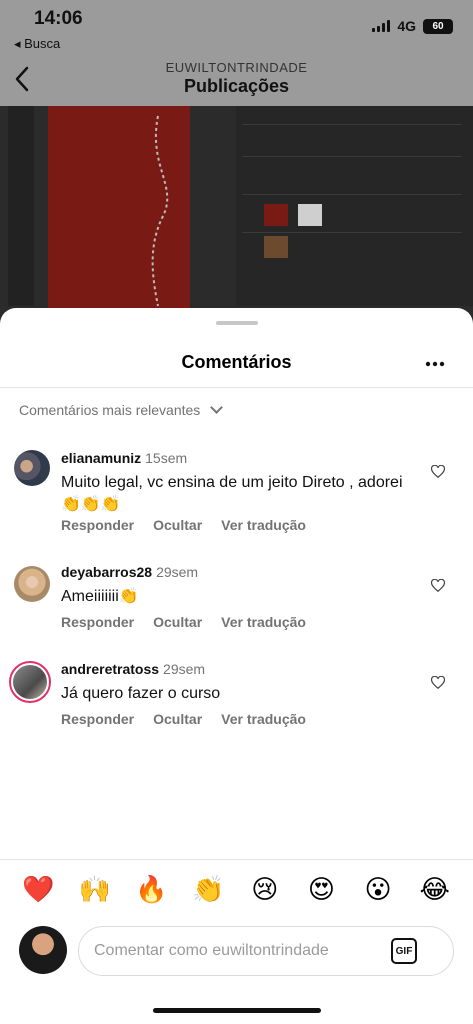  Describe the element at coordinates (236, 889) in the screenshot. I see `reaction-bar: ❤️ 🙌 🔥 👏 😢 😍 😮 😂` at that location.